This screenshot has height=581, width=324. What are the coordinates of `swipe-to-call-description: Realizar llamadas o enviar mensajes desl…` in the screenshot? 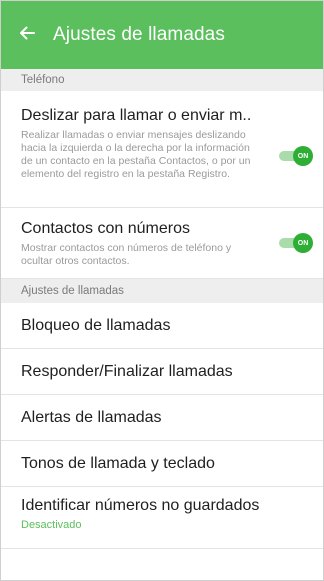 It's located at (136, 154).